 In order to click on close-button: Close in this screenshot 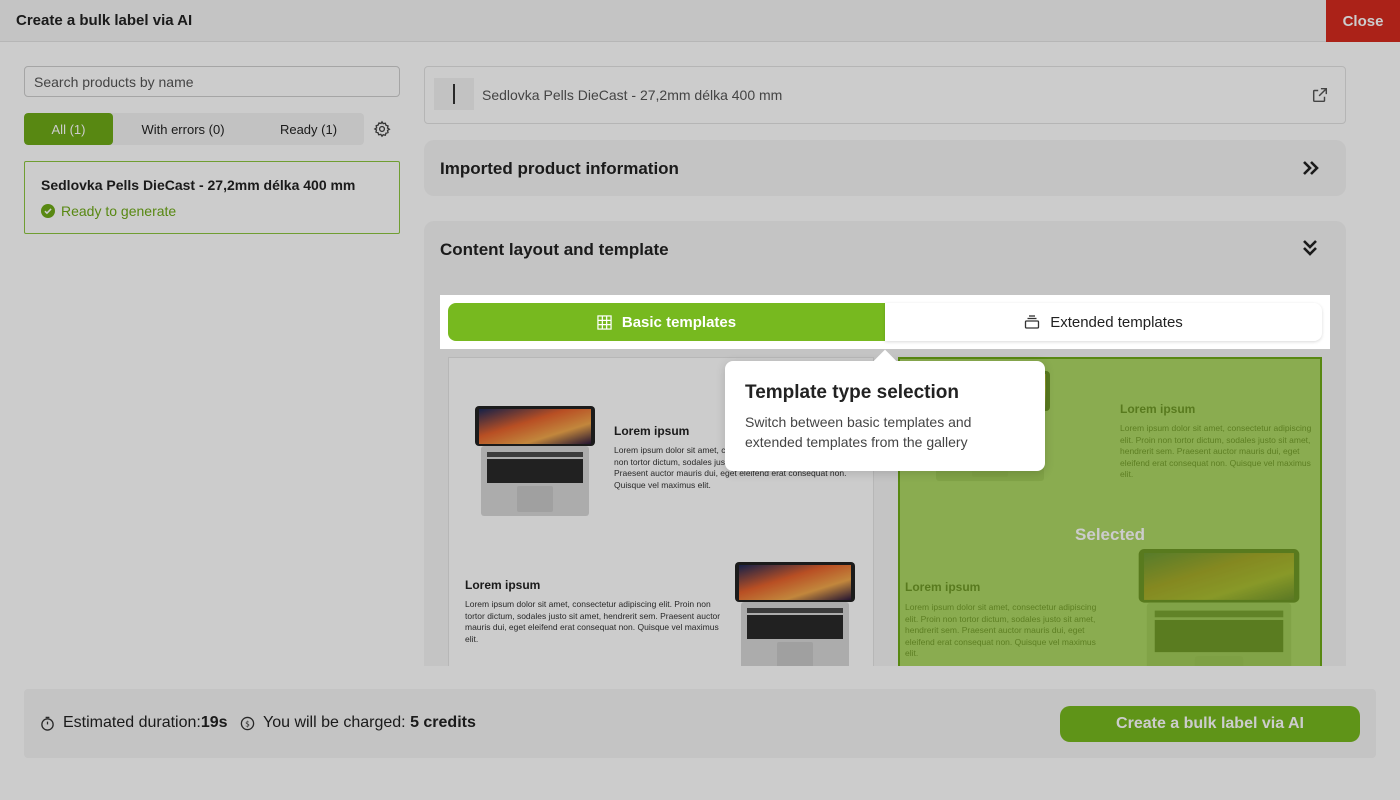, I will do `click(1363, 21)`.